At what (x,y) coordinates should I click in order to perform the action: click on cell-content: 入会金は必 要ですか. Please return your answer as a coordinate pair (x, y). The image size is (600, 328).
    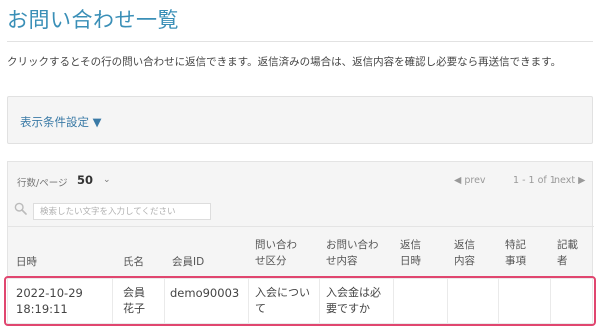
    Looking at the image, I should click on (353, 300).